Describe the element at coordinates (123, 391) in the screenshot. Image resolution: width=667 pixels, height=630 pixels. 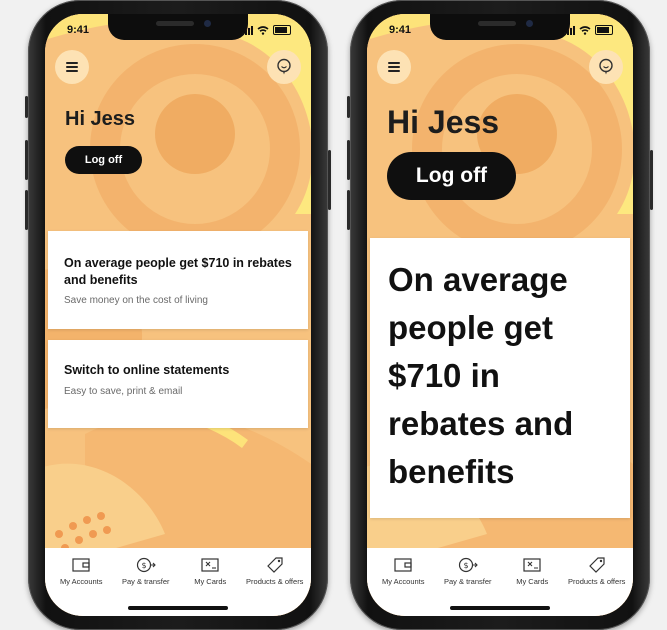
I see `statements-card-subtitle: Easy to save, print & email` at that location.